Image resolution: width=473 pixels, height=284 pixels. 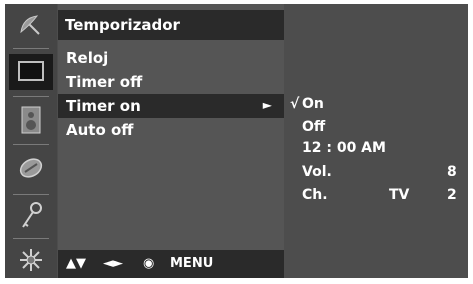 I want to click on option-label: Off, so click(x=314, y=127).